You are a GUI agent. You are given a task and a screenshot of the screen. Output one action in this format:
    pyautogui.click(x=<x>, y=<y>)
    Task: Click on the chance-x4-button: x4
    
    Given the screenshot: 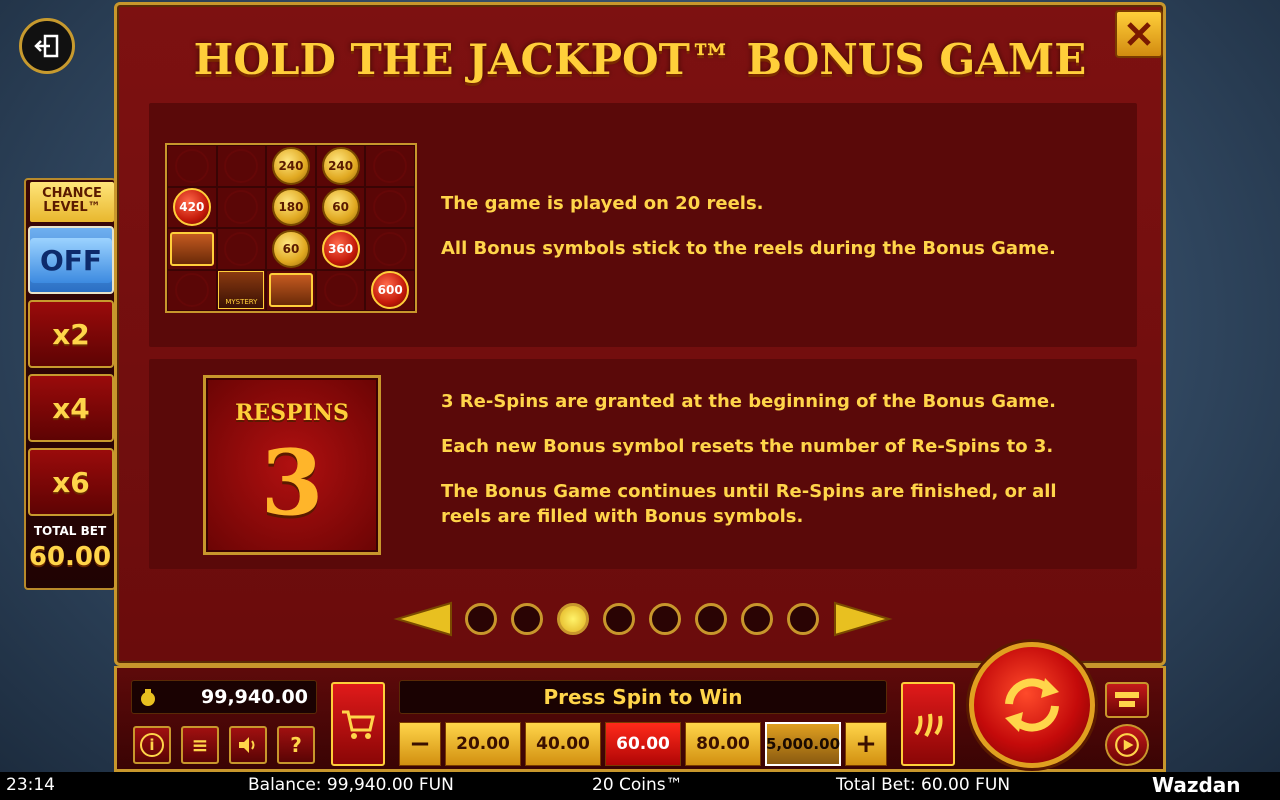 What is the action you would take?
    pyautogui.click(x=71, y=408)
    